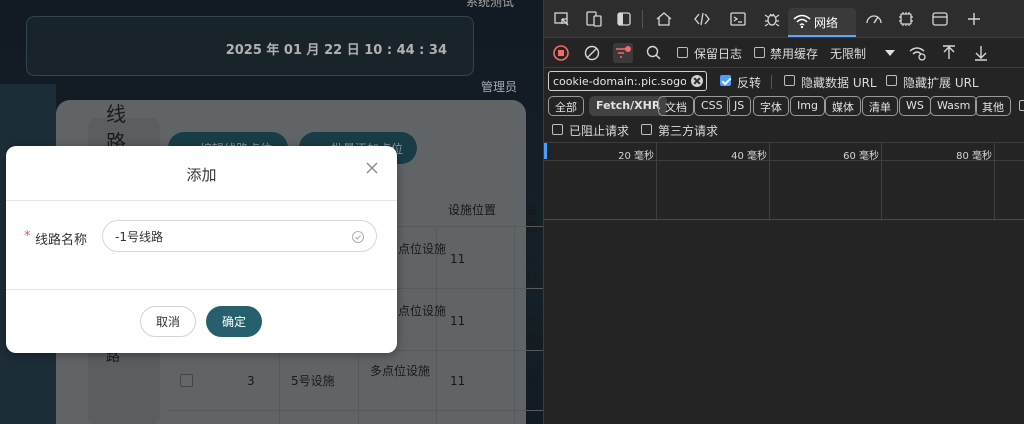 The height and width of the screenshot is (424, 1024). What do you see at coordinates (940, 19) in the screenshot?
I see `application-icon` at bounding box center [940, 19].